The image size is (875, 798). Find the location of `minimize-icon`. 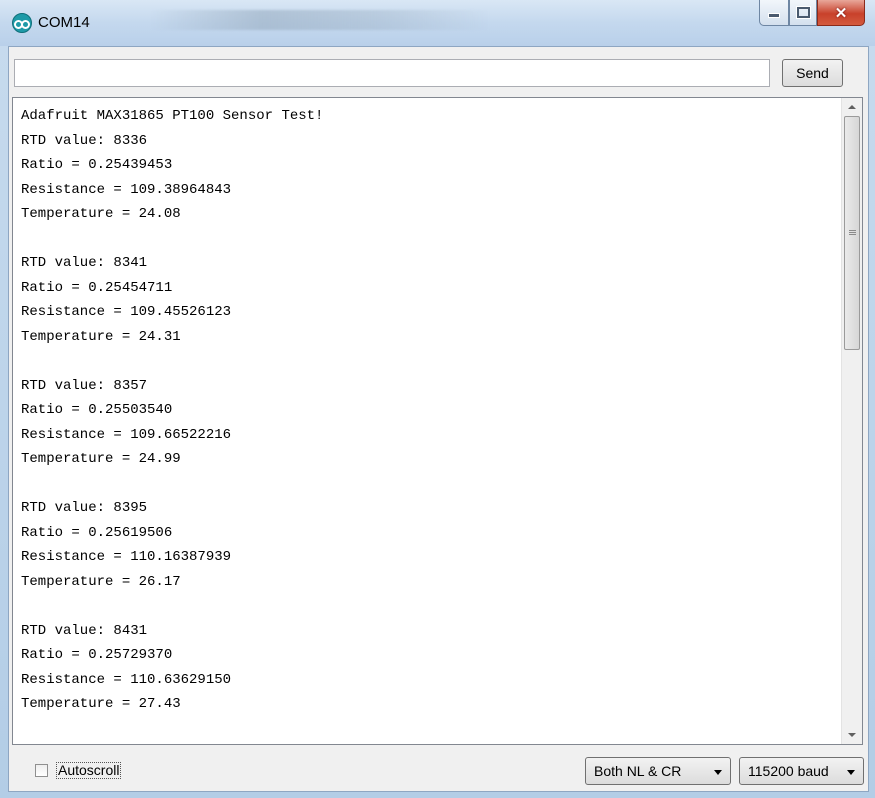

minimize-icon is located at coordinates (774, 15).